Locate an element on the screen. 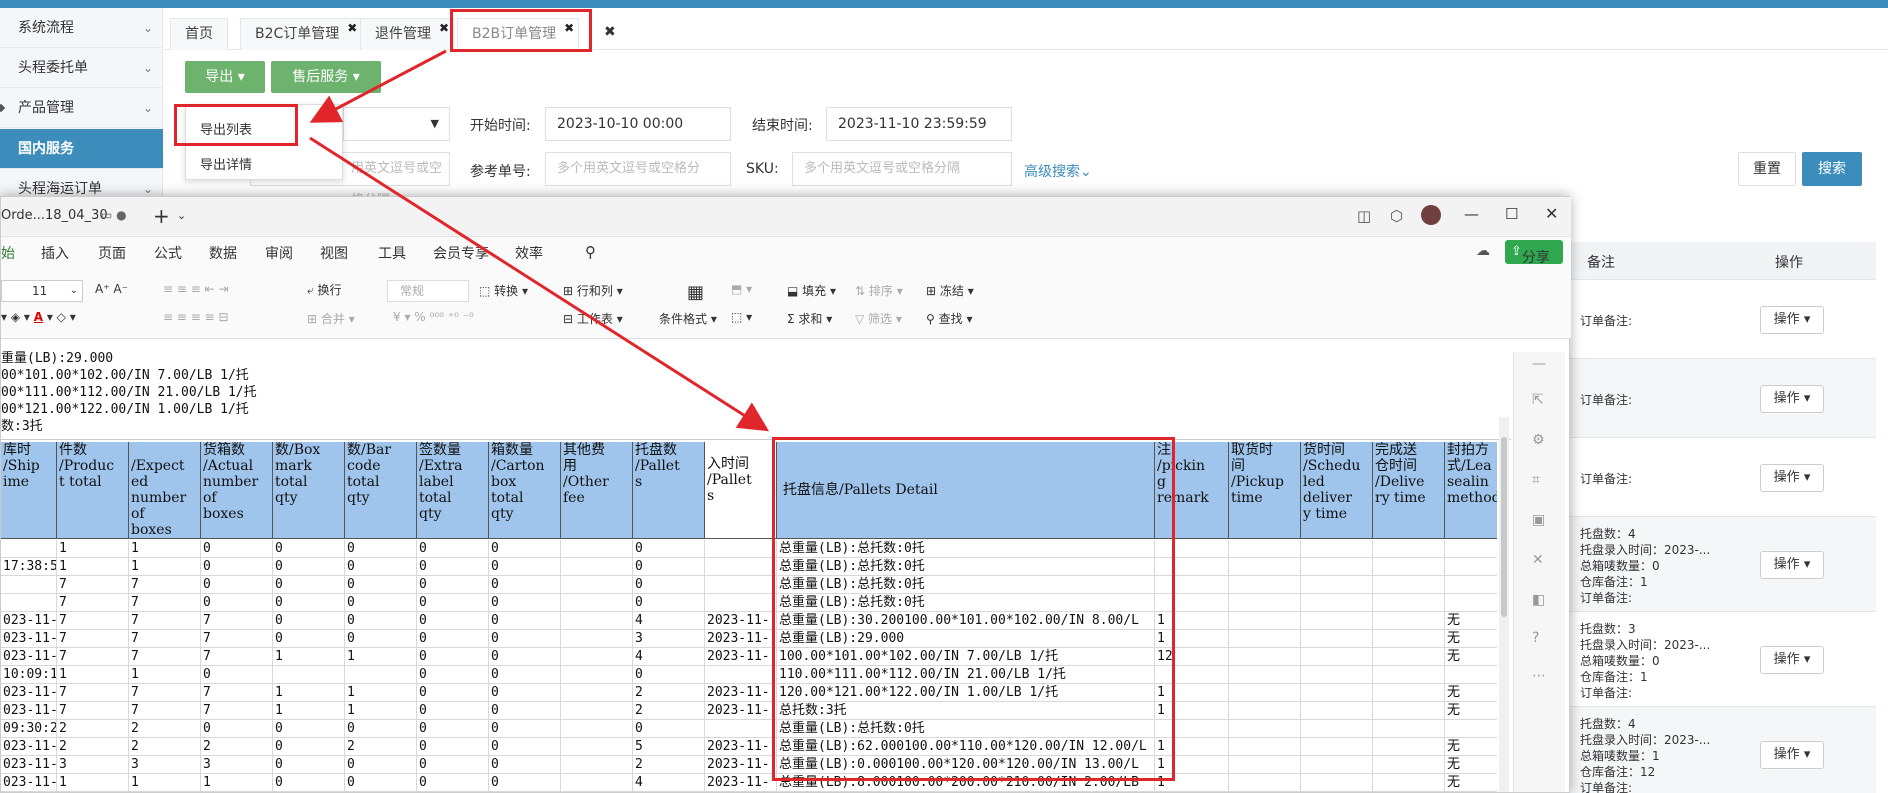 The height and width of the screenshot is (793, 1888). arrow-tab-to-menu is located at coordinates (378, 86).